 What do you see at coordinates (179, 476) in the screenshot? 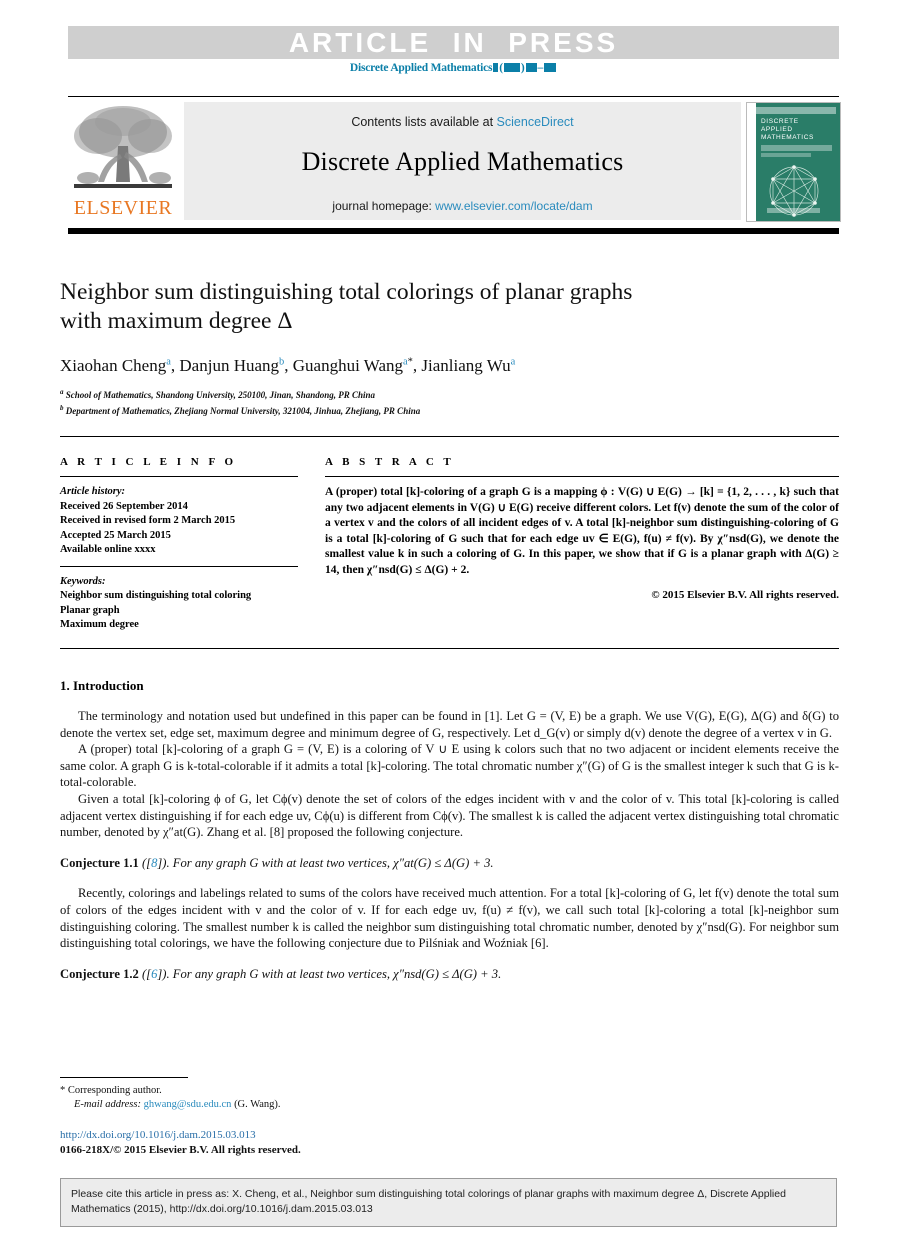
I see `article-info-divider` at bounding box center [179, 476].